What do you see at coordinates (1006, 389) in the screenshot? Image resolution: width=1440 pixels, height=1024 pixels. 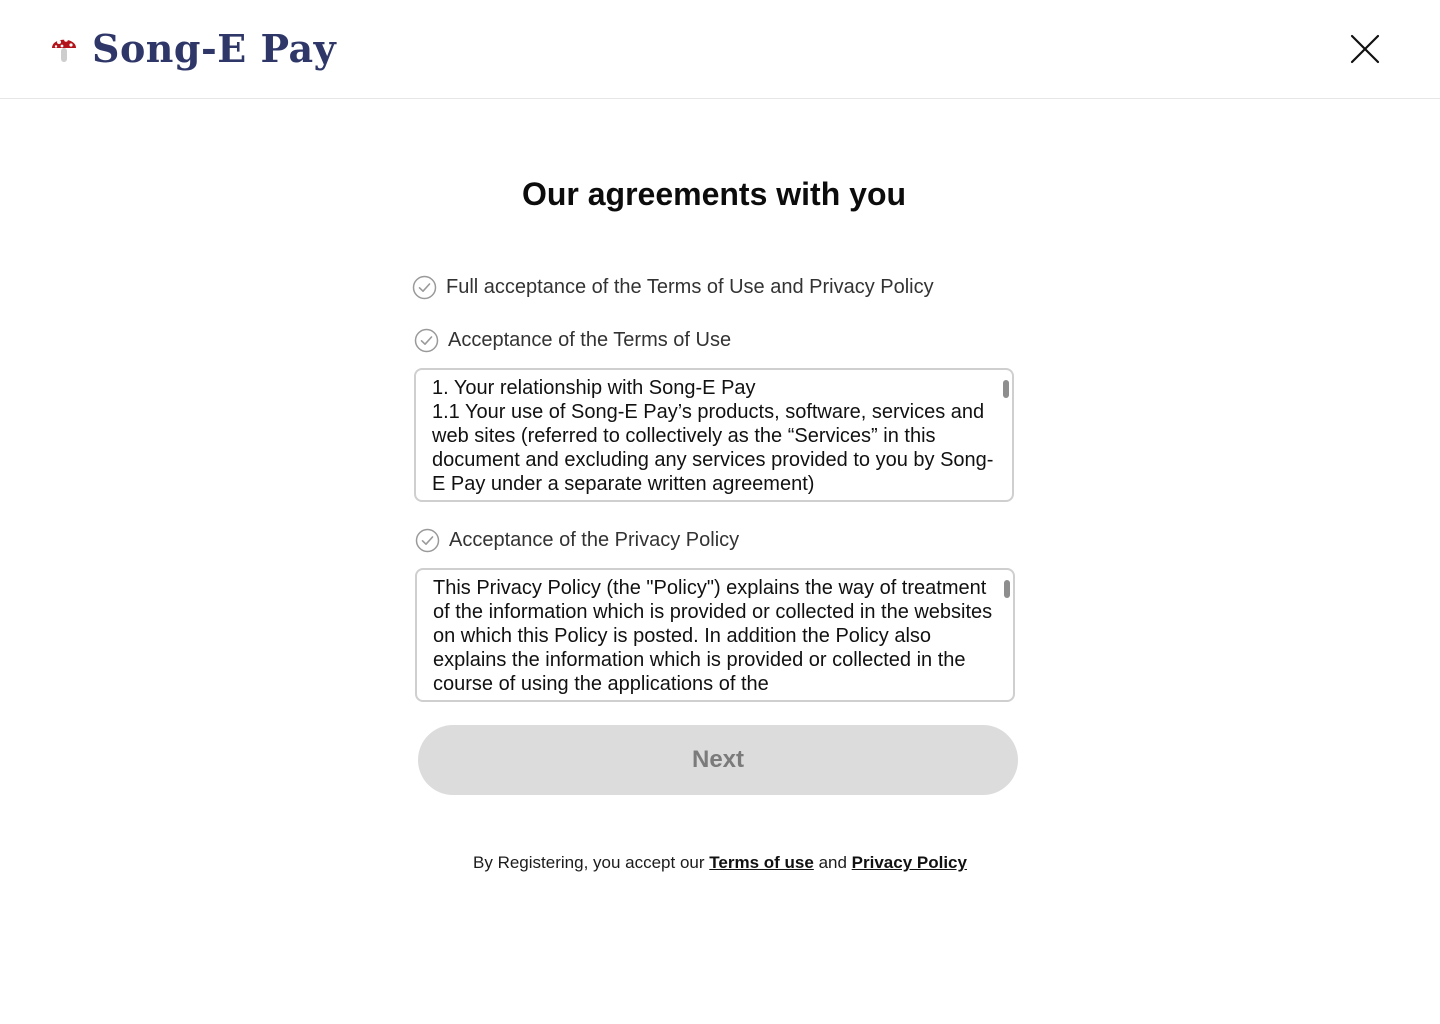 I see `terms-scrollbar` at bounding box center [1006, 389].